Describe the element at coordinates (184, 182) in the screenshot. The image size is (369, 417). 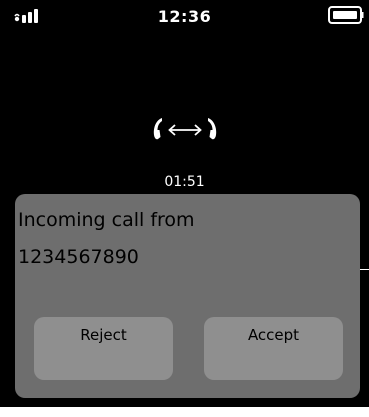
I see `call-duration: 01:51` at that location.